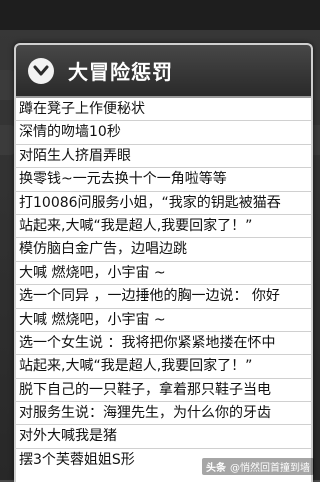 This screenshot has height=482, width=320. I want to click on list-item: 对服务生说：海狸先生，为什么你的牙齿, so click(163, 414).